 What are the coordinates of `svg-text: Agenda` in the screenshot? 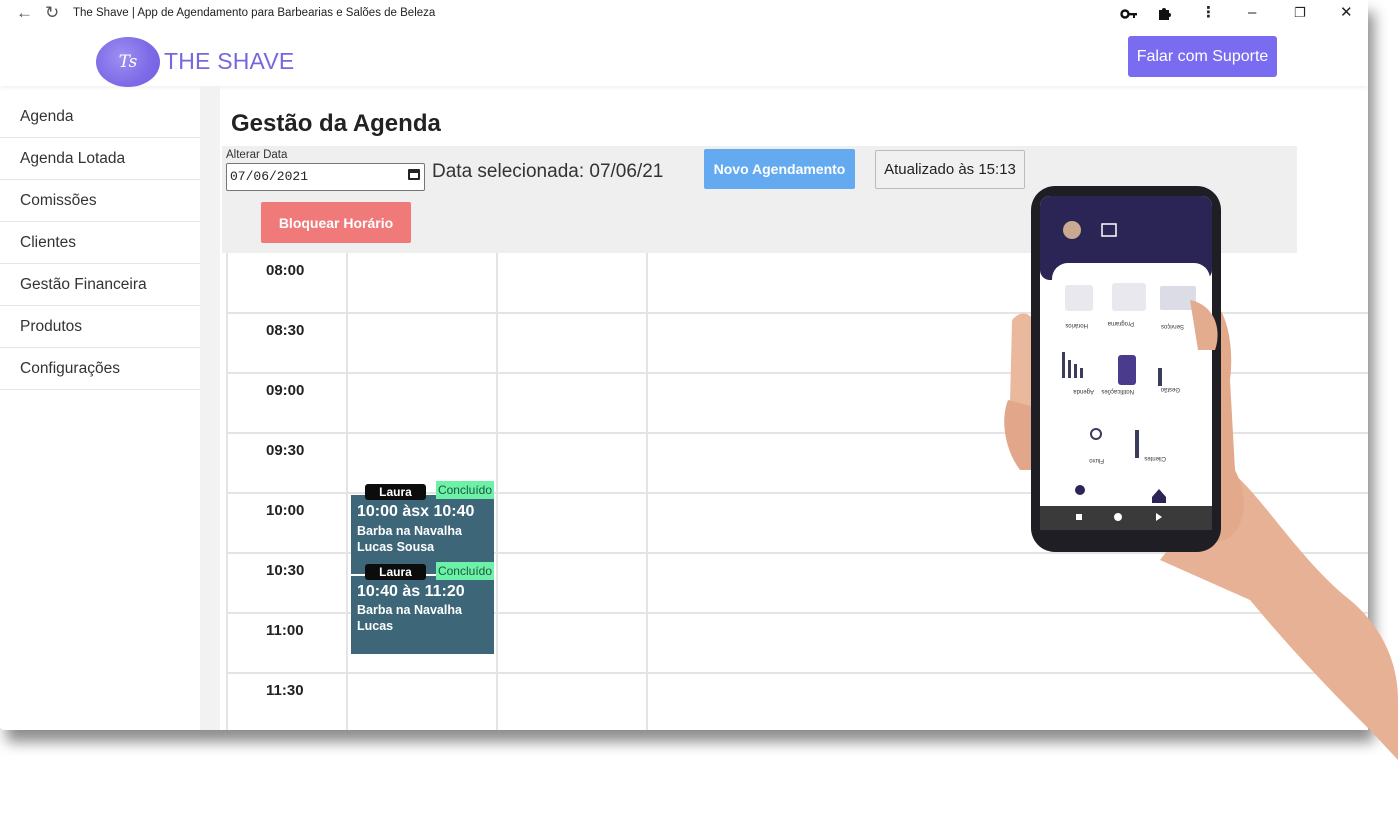 It's located at (1083, 391).